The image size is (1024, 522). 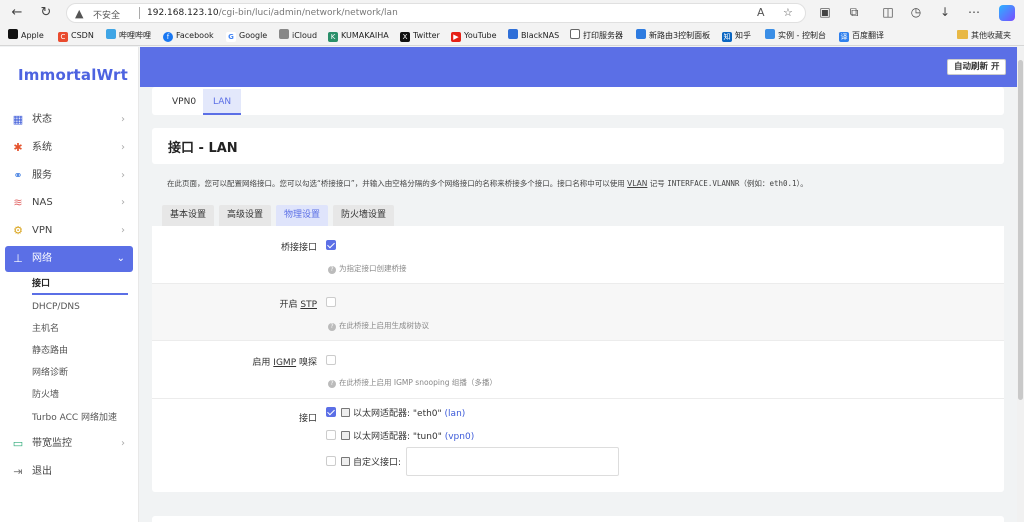 I want to click on folder-icon, so click(x=962, y=34).